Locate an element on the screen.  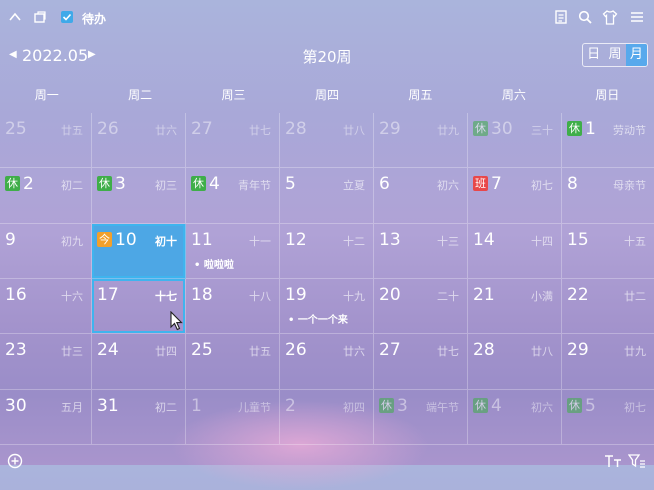
lunar-date: 廿五 is located at coordinates (260, 352).